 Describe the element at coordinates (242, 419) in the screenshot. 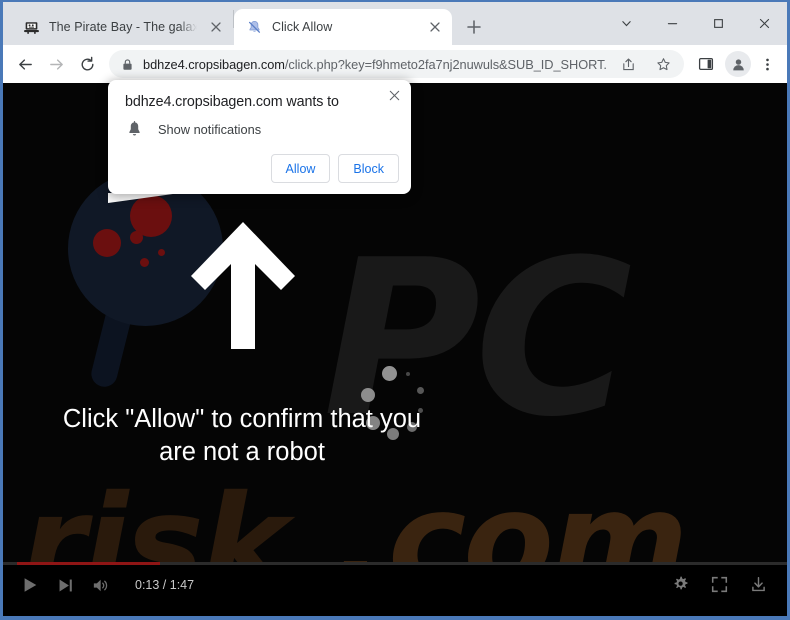

I see `page-message-line1: Click "Allow" to confirm that you` at that location.